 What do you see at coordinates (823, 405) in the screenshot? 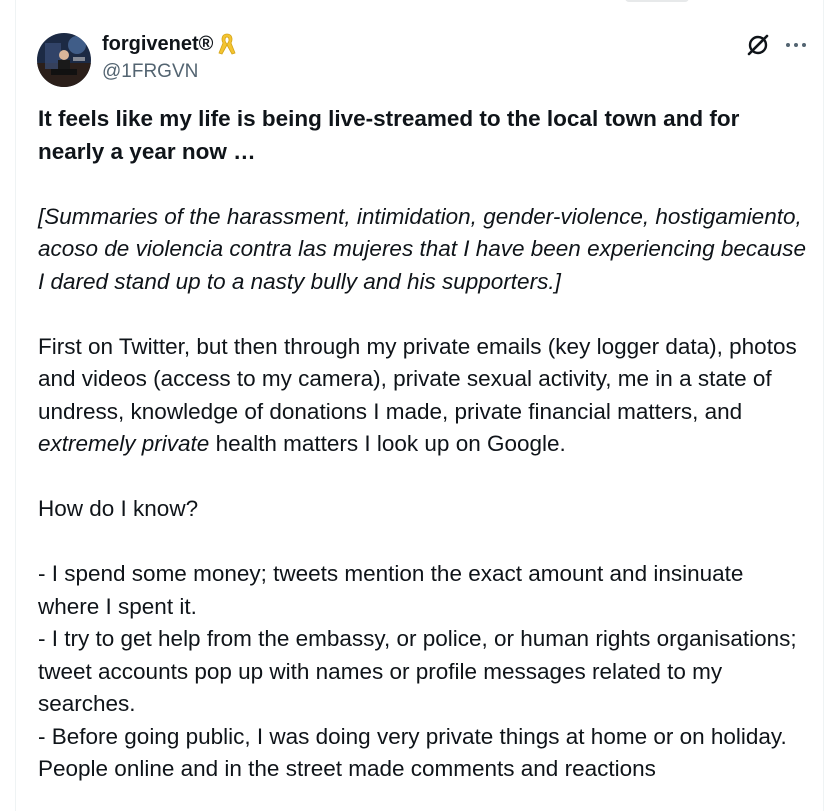
I see `column-border-right` at bounding box center [823, 405].